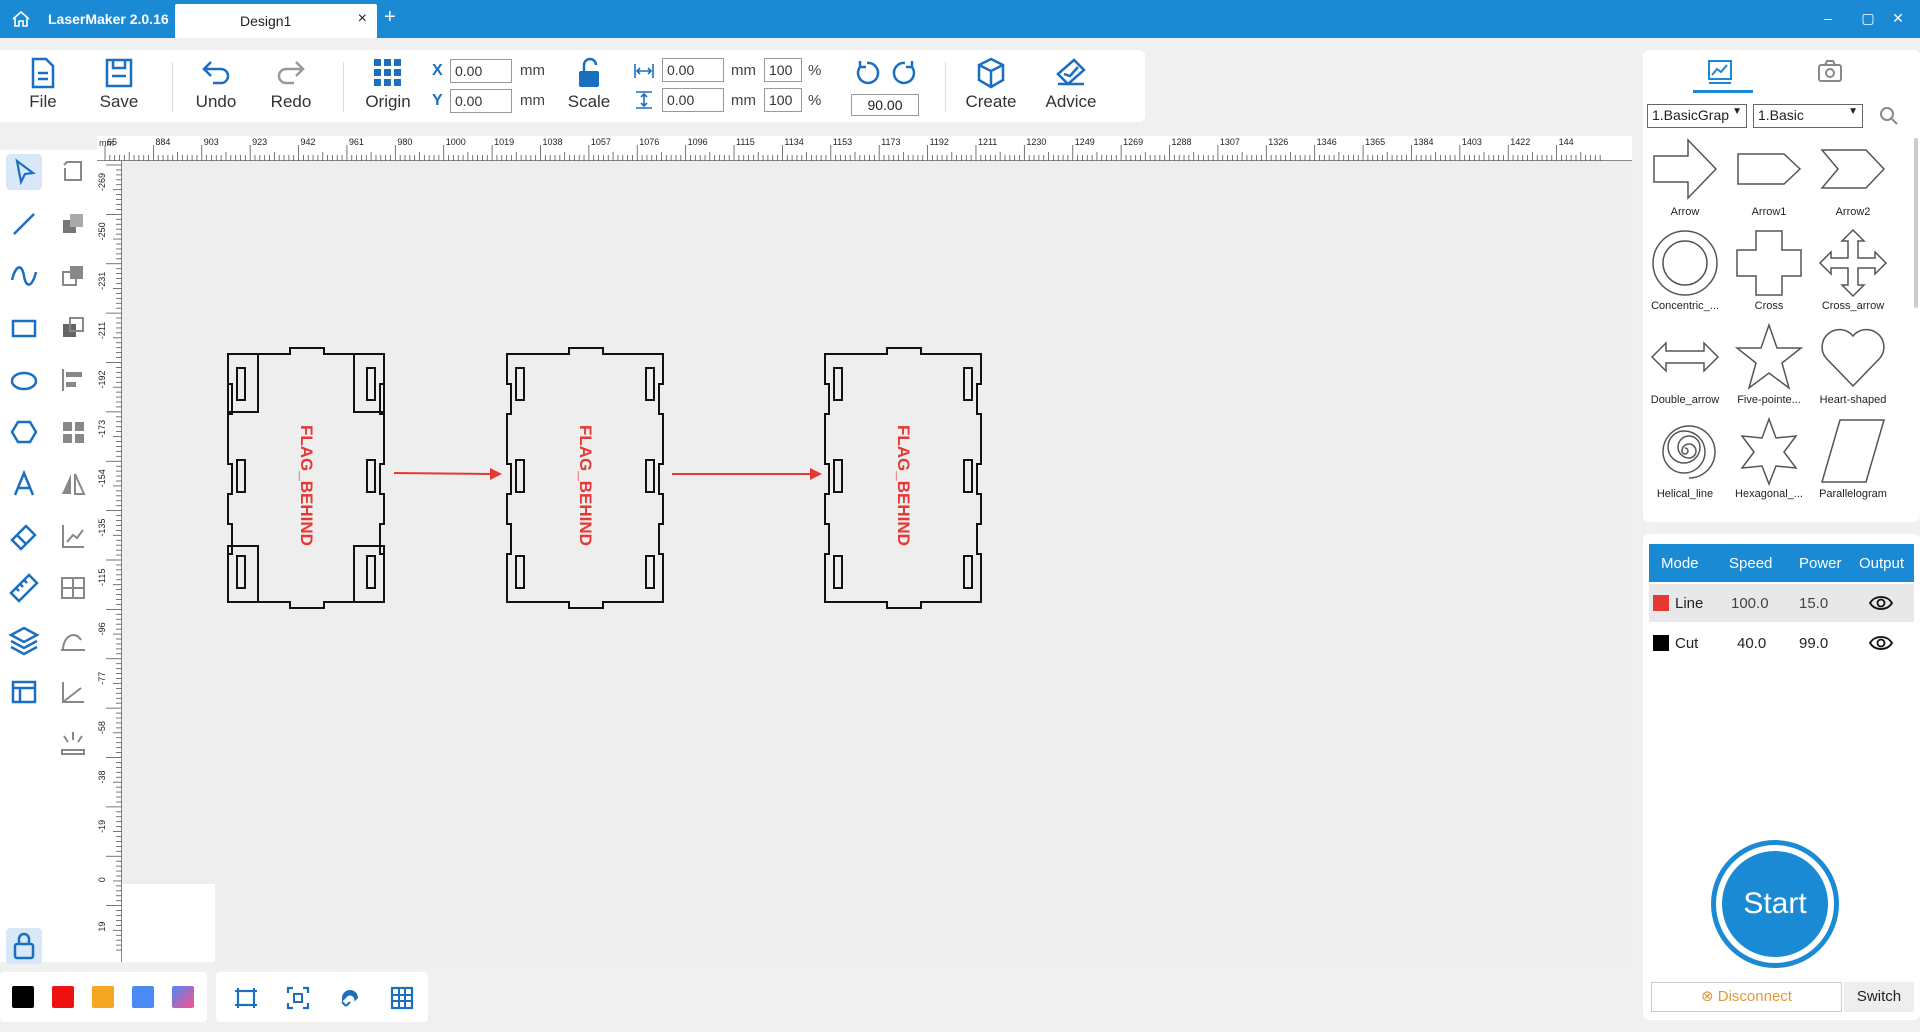 The height and width of the screenshot is (1032, 1920). Describe the element at coordinates (390, 17) in the screenshot. I see `new-tab-button: +` at that location.